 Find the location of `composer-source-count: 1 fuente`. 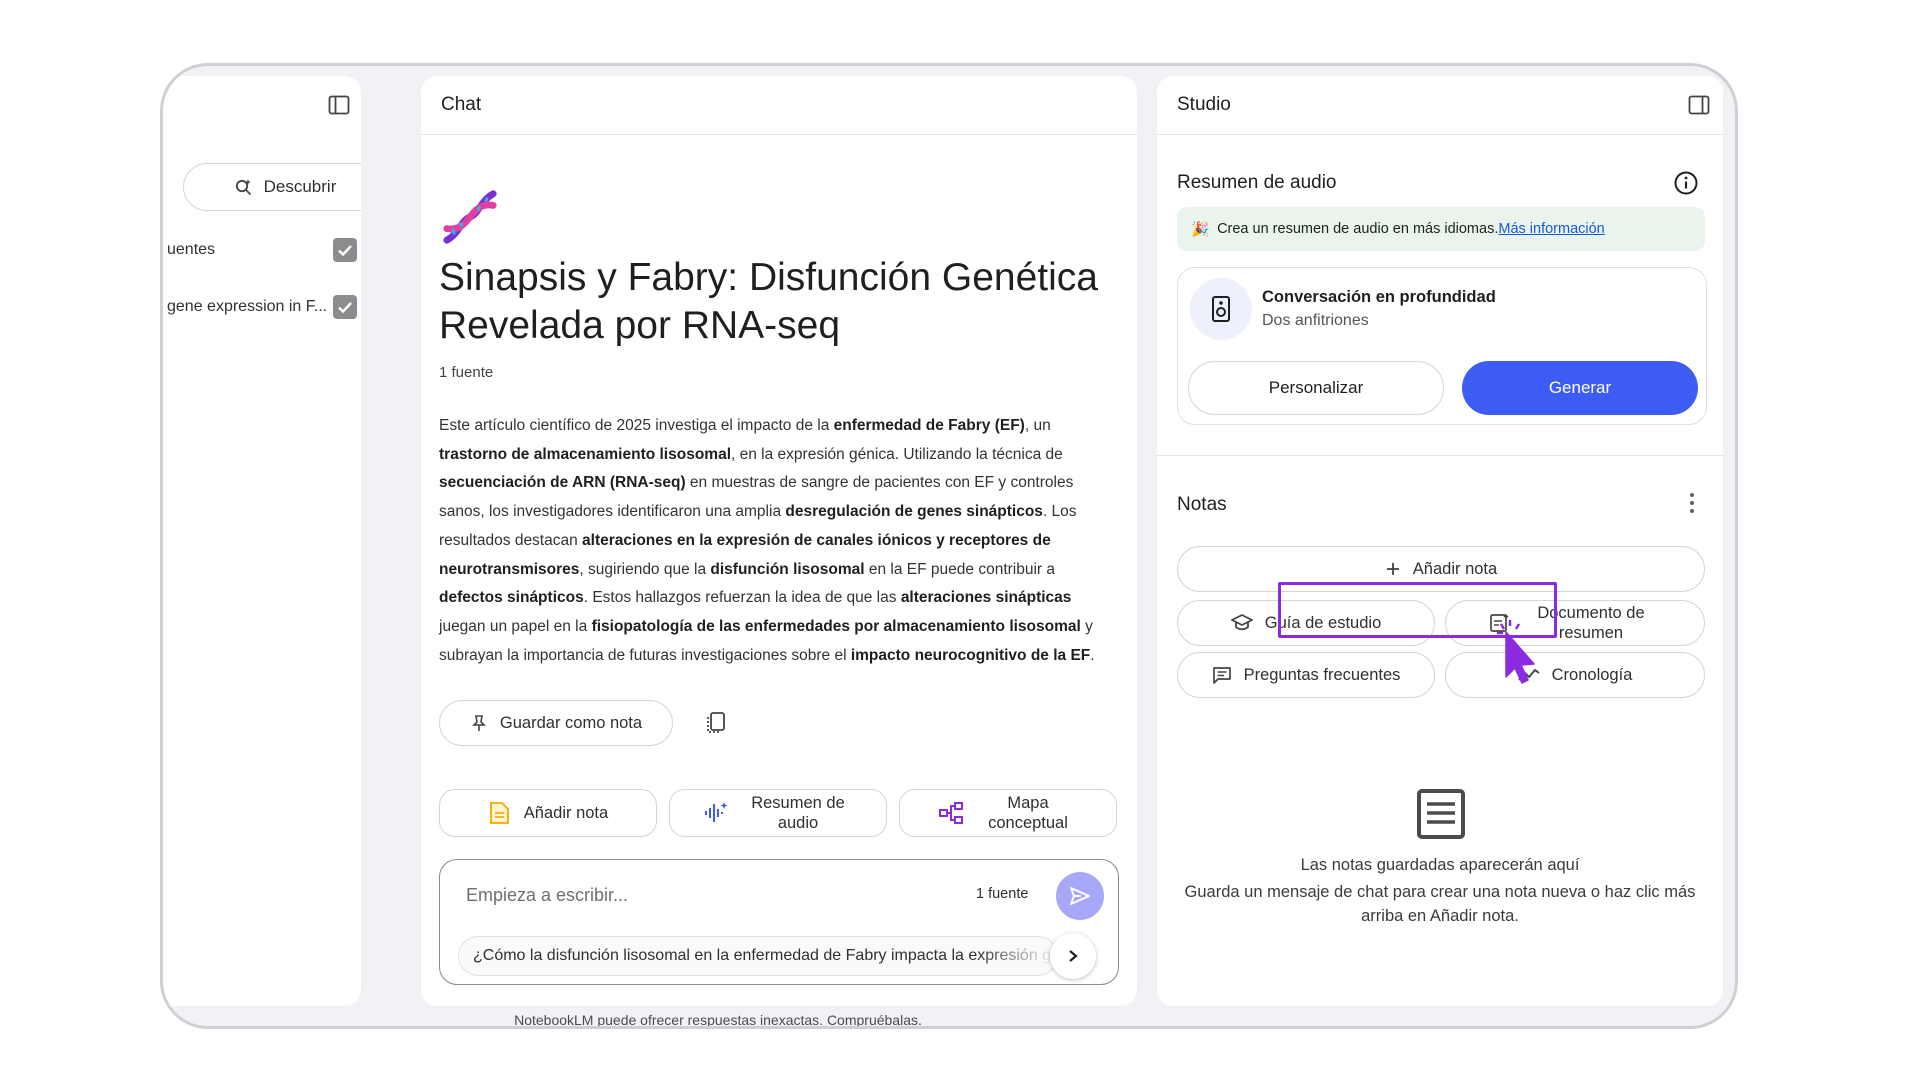

composer-source-count: 1 fuente is located at coordinates (1002, 894).